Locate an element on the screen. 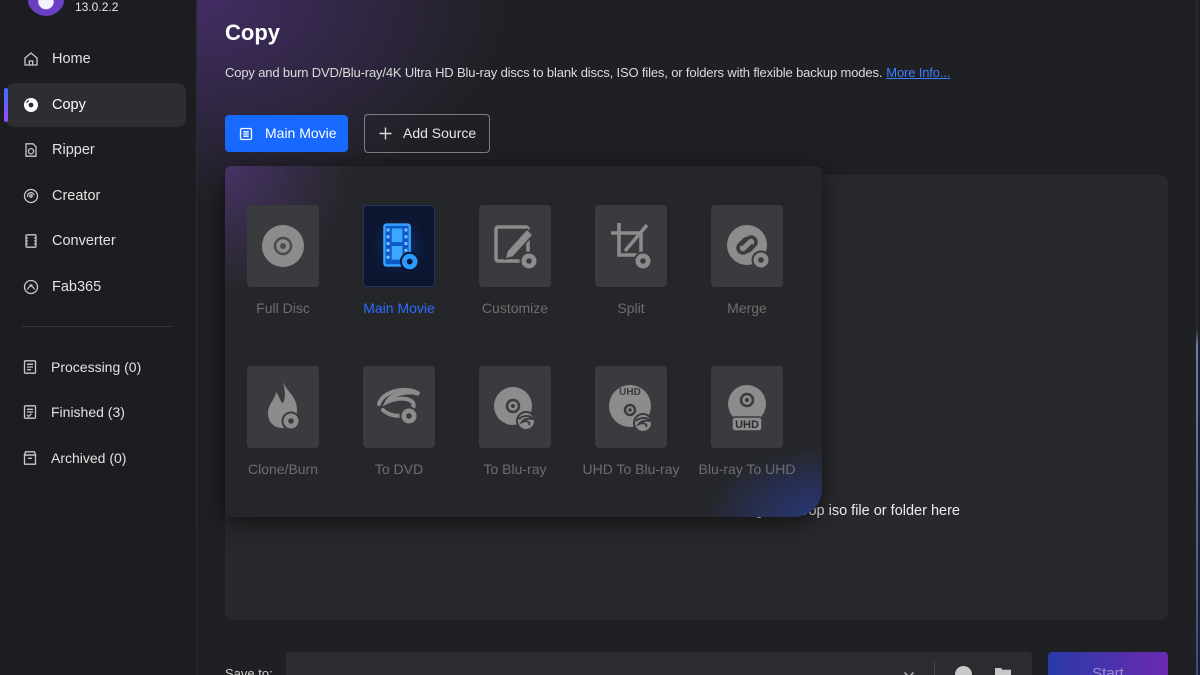 The image size is (1200, 675). main-movie-mode-button: Main Movie is located at coordinates (286, 133).